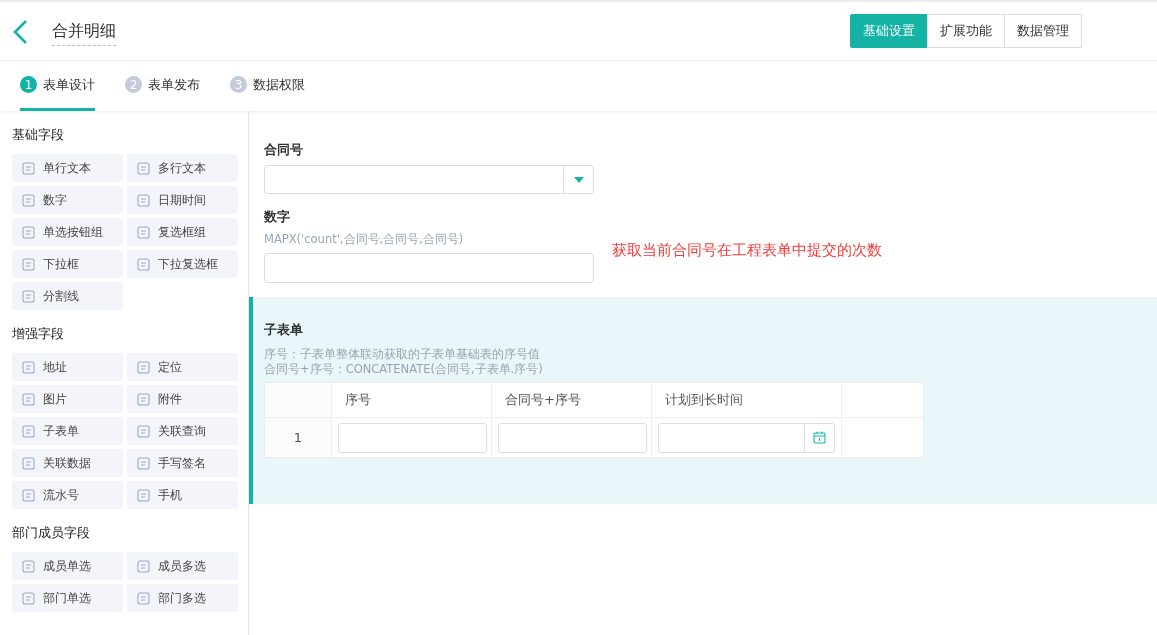 This screenshot has width=1157, height=635. I want to click on formula-hint: 序号：子表单整体联动获取的子表单基础表的序号值, so click(402, 354).